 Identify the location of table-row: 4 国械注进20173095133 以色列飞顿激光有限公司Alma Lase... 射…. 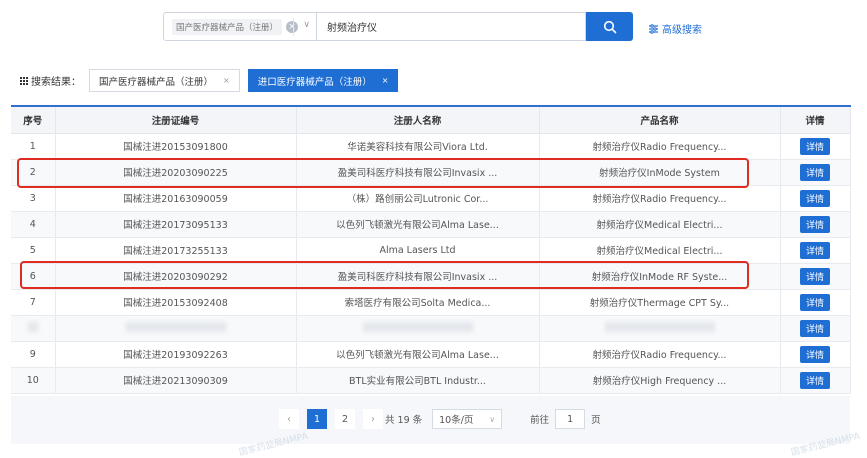
(431, 224).